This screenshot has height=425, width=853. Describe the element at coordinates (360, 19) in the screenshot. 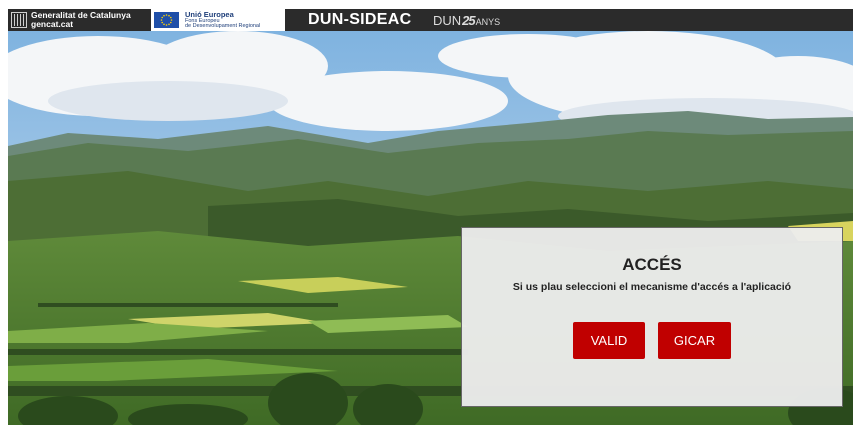

I see `app-title: DUN-SIDEAC` at that location.